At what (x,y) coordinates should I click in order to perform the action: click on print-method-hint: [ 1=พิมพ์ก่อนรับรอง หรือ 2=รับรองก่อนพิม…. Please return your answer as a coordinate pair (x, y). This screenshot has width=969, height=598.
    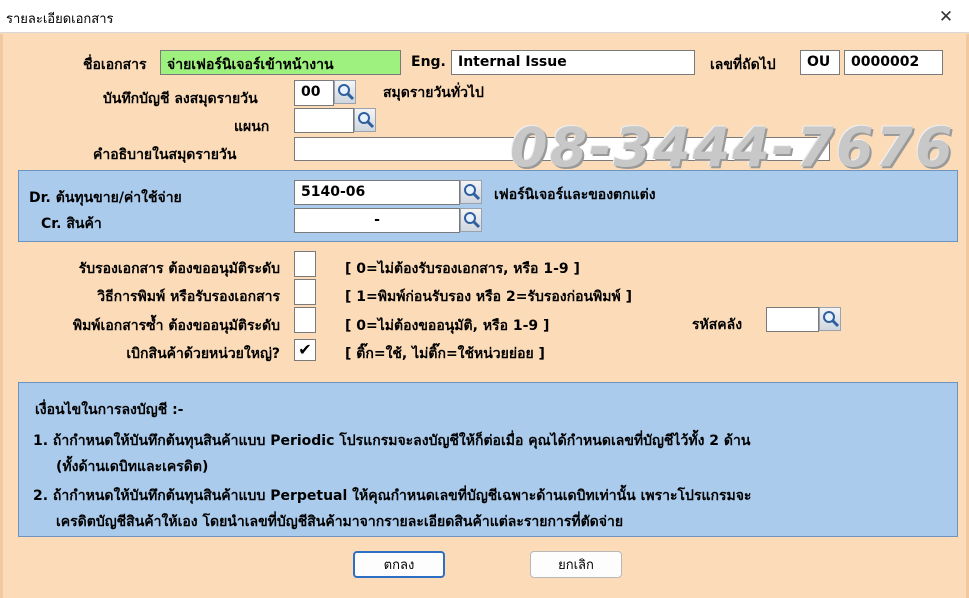
    Looking at the image, I should click on (489, 297).